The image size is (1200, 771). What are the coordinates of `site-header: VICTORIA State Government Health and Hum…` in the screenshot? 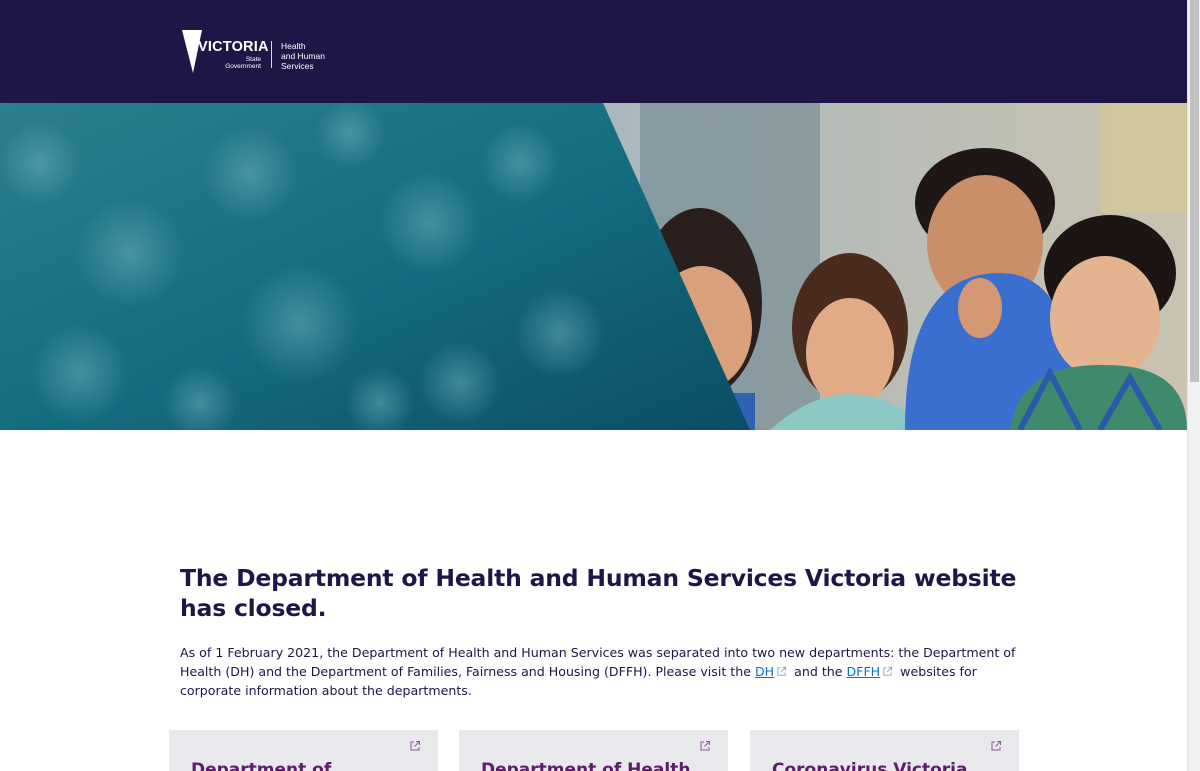 It's located at (593, 51).